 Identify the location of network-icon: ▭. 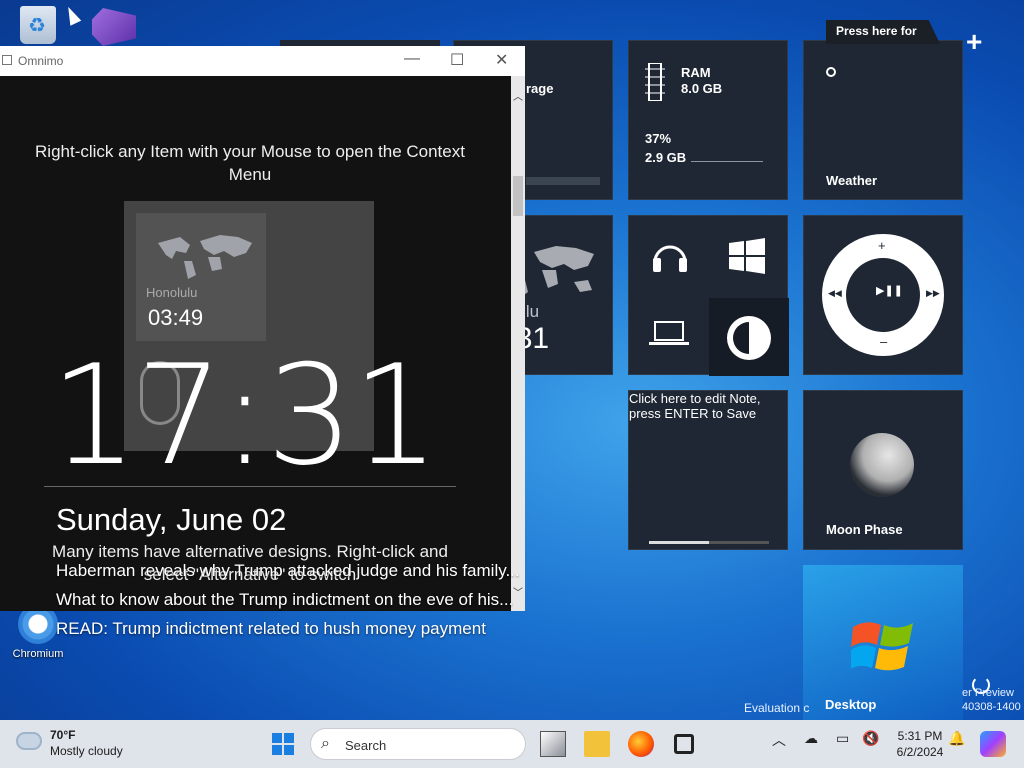
(842, 738).